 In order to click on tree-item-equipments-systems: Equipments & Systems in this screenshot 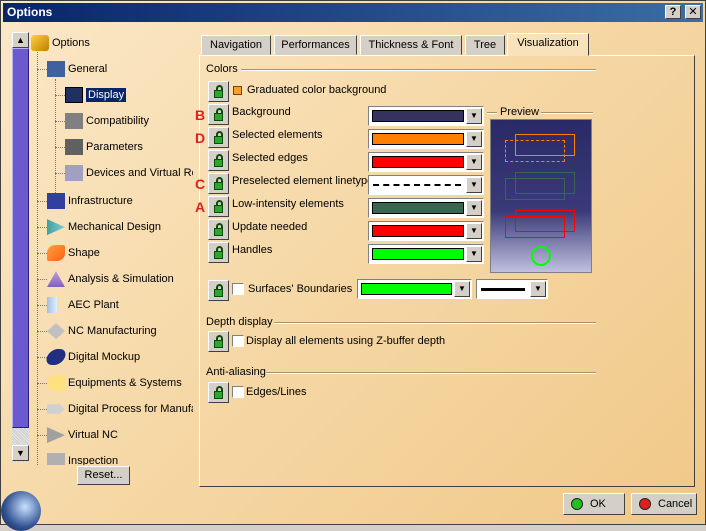, I will do `click(114, 383)`.